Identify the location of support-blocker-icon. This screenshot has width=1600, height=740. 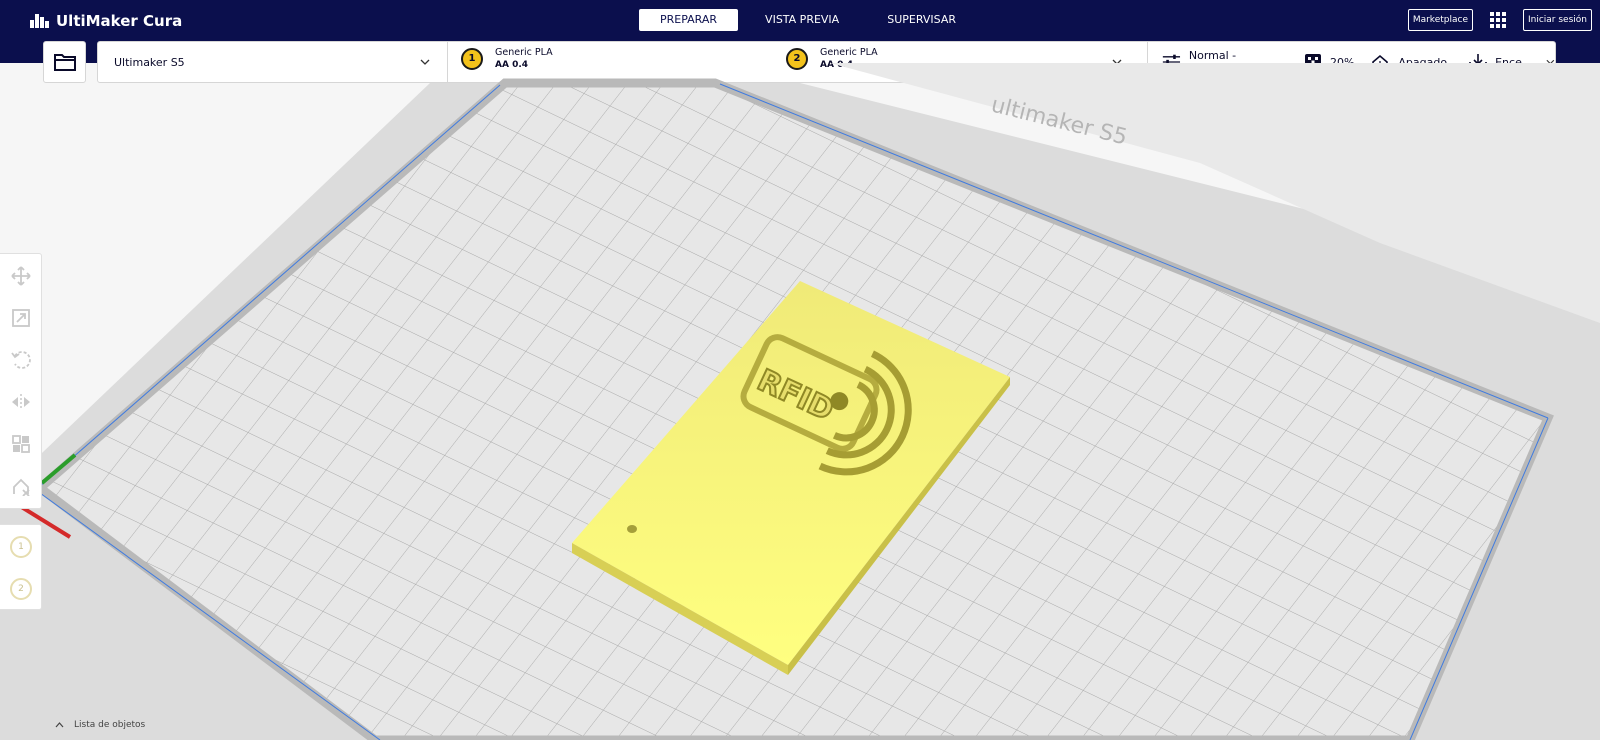
(21, 487).